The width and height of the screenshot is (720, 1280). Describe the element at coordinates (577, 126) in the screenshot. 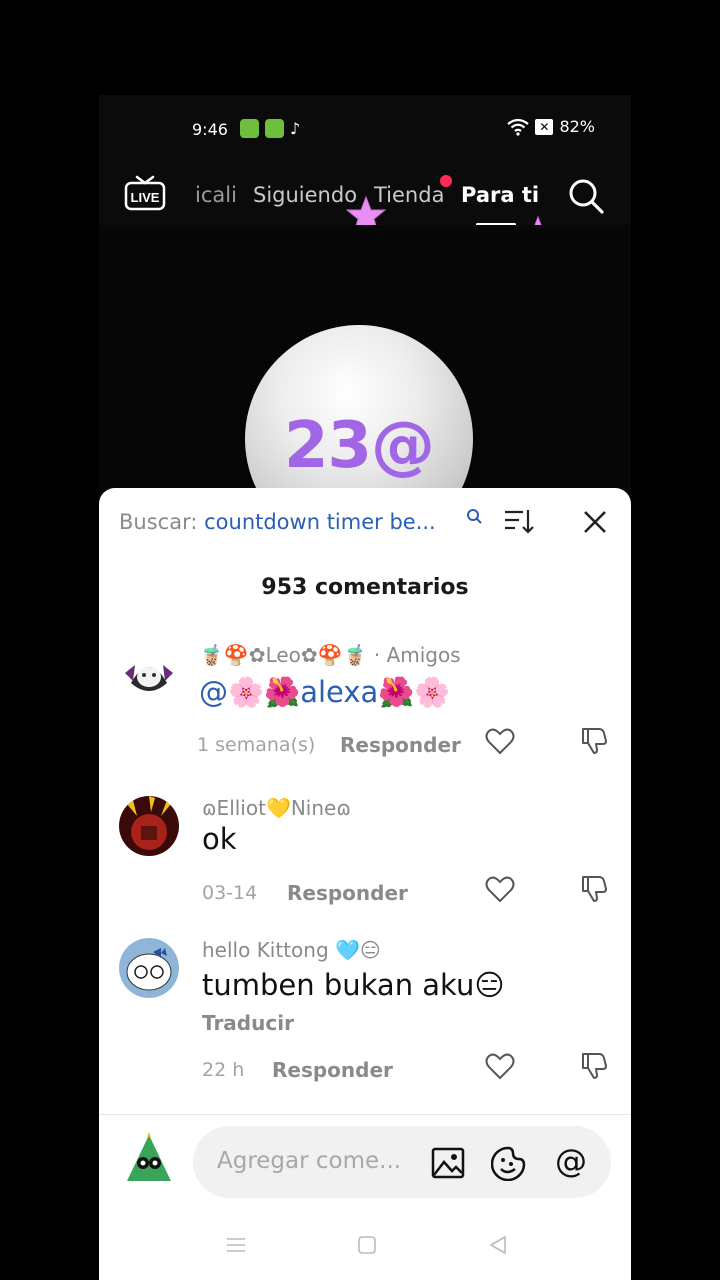

I see `battery-percent: 82%` at that location.